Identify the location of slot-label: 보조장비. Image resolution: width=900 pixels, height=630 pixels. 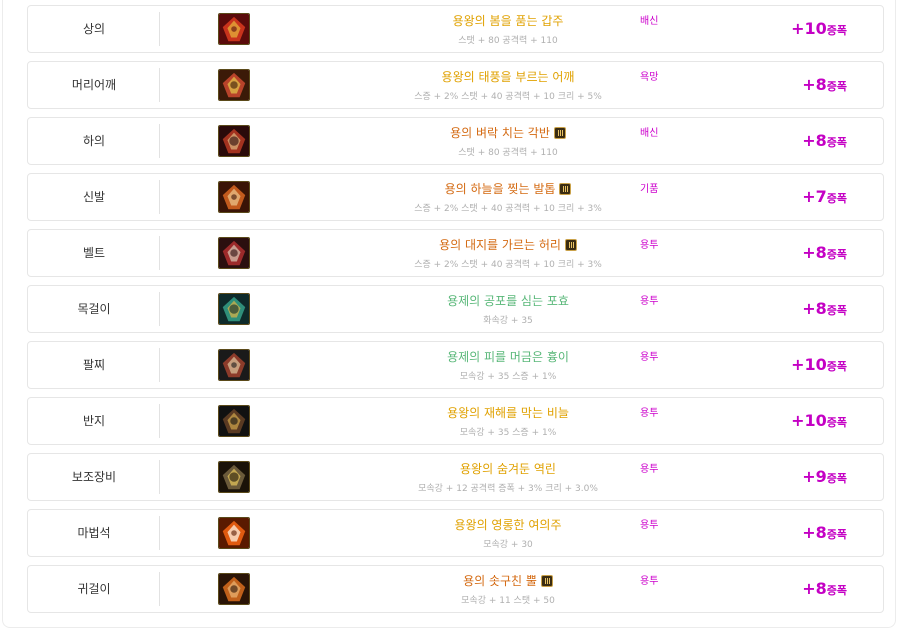
(94, 477).